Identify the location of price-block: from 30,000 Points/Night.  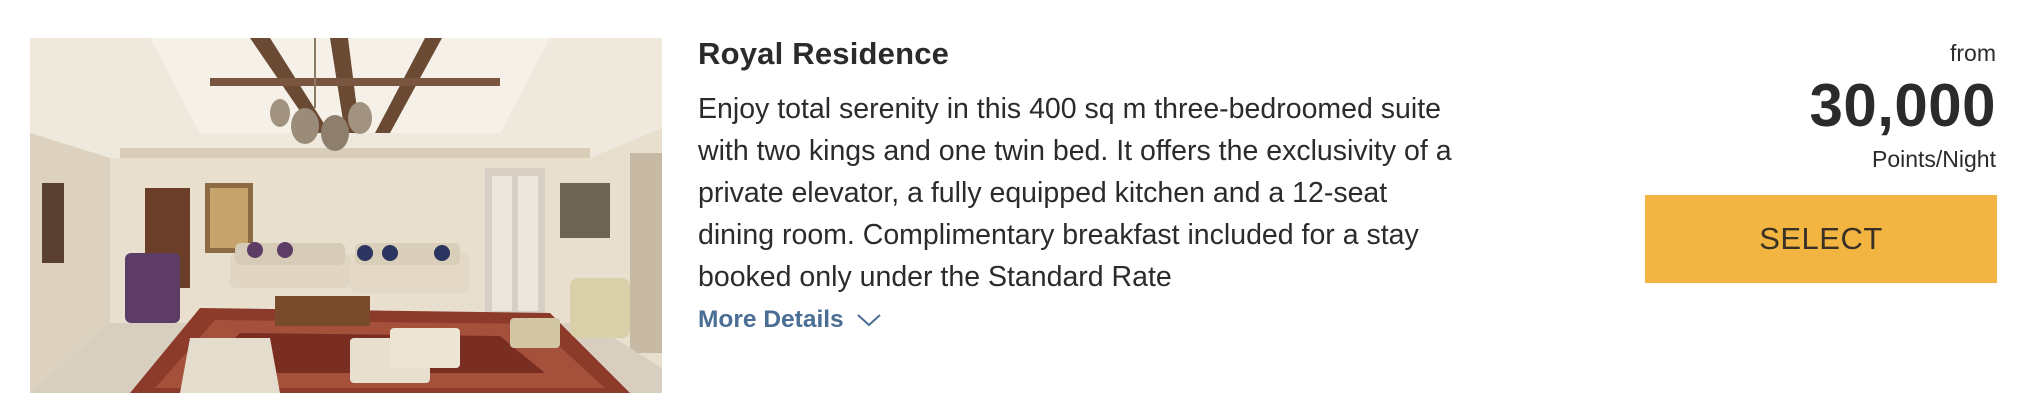
(1902, 106).